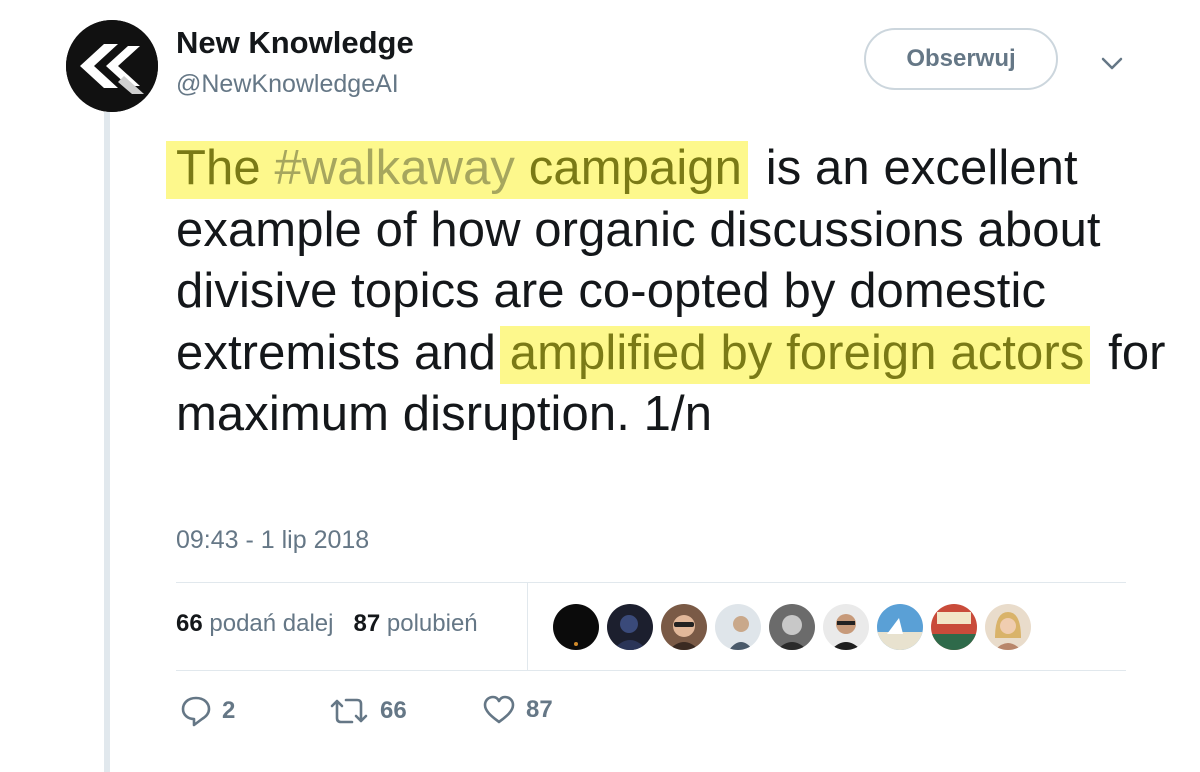 This screenshot has width=1200, height=772. Describe the element at coordinates (295, 43) in the screenshot. I see `author-name: New Knowledge` at that location.